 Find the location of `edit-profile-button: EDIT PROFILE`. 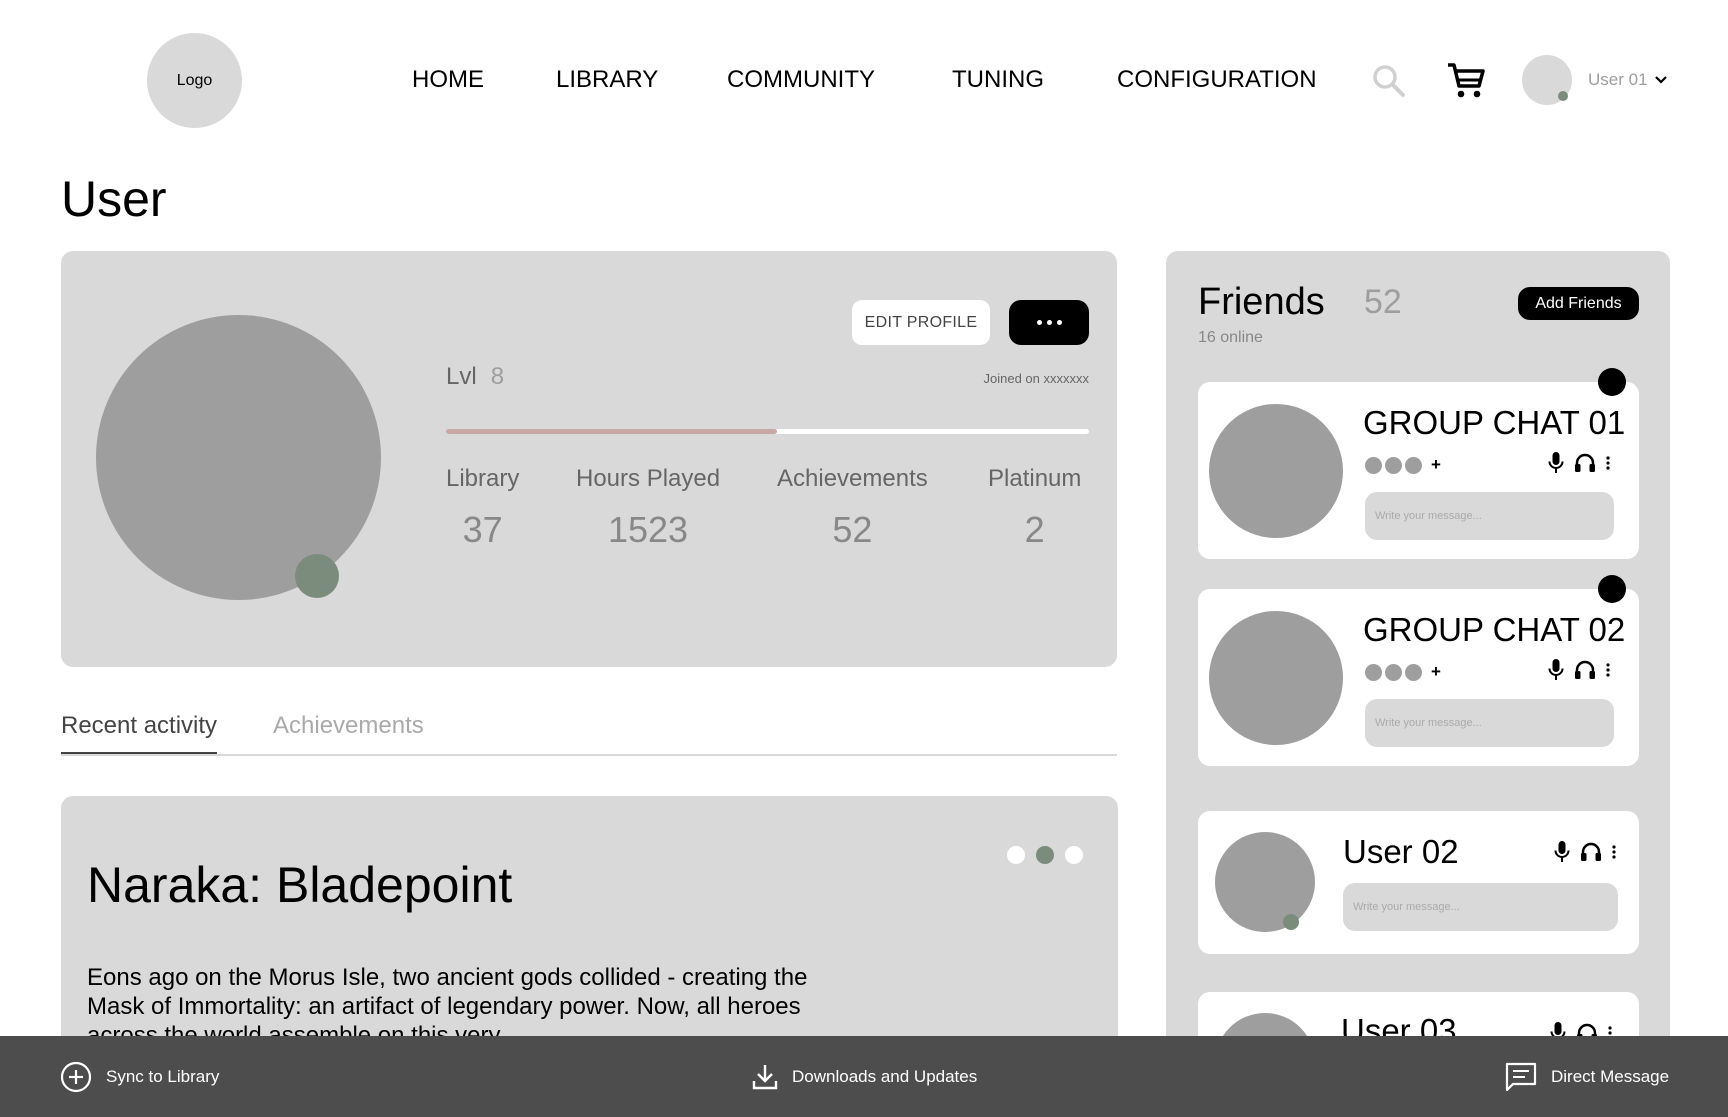

edit-profile-button: EDIT PROFILE is located at coordinates (921, 322).